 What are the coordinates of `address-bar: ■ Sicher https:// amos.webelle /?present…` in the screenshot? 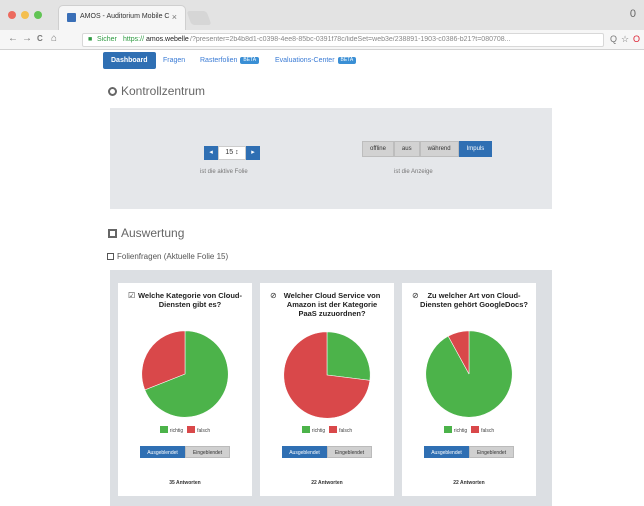 It's located at (343, 40).